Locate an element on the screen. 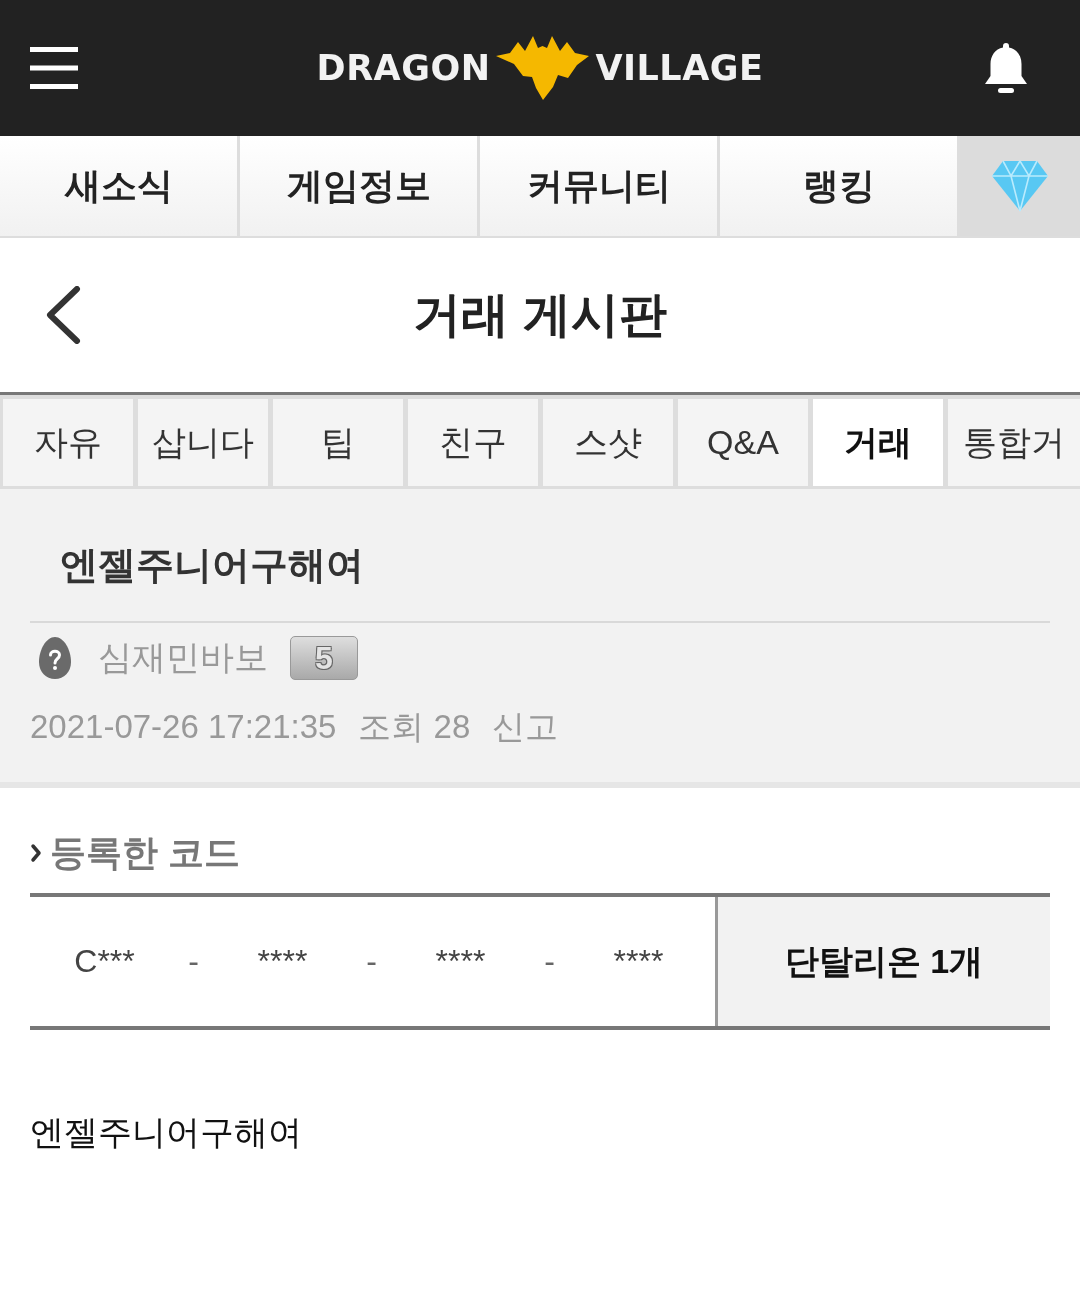 The width and height of the screenshot is (1080, 1302). post-title: 엔젤주니어구해여 is located at coordinates (212, 565).